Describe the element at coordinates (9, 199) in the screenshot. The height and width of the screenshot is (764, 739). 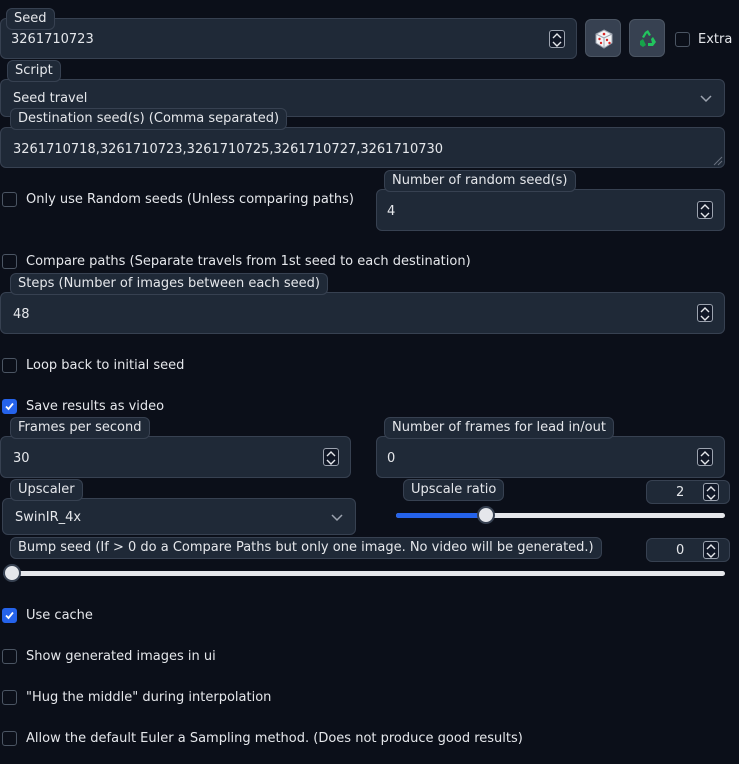
I see `only-random-checkbox` at that location.